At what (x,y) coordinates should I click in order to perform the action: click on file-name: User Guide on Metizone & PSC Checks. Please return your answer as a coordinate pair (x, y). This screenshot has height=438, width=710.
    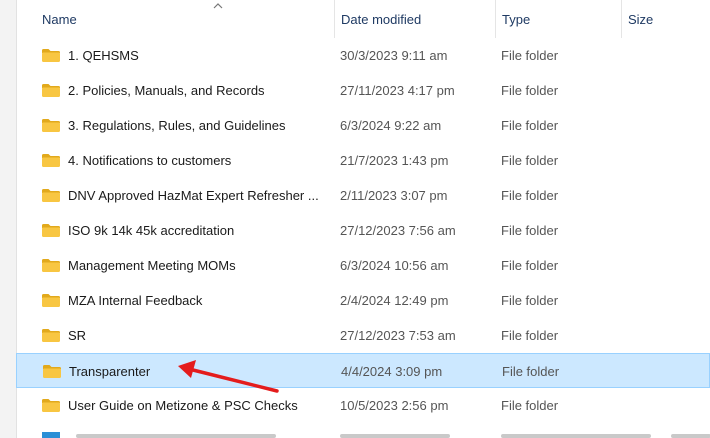
    Looking at the image, I should click on (192, 405).